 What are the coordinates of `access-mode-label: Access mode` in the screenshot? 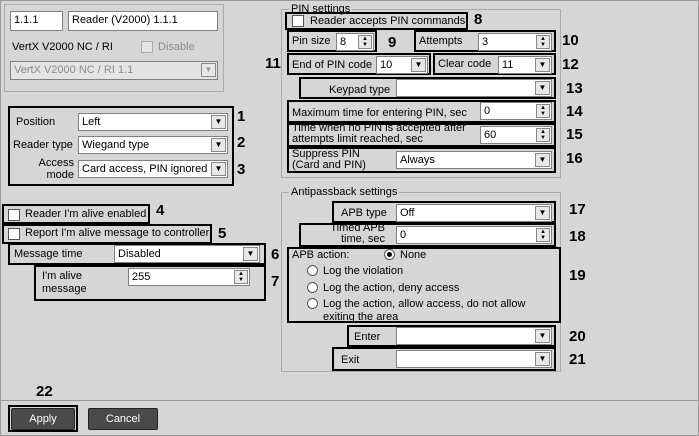 It's located at (56, 169).